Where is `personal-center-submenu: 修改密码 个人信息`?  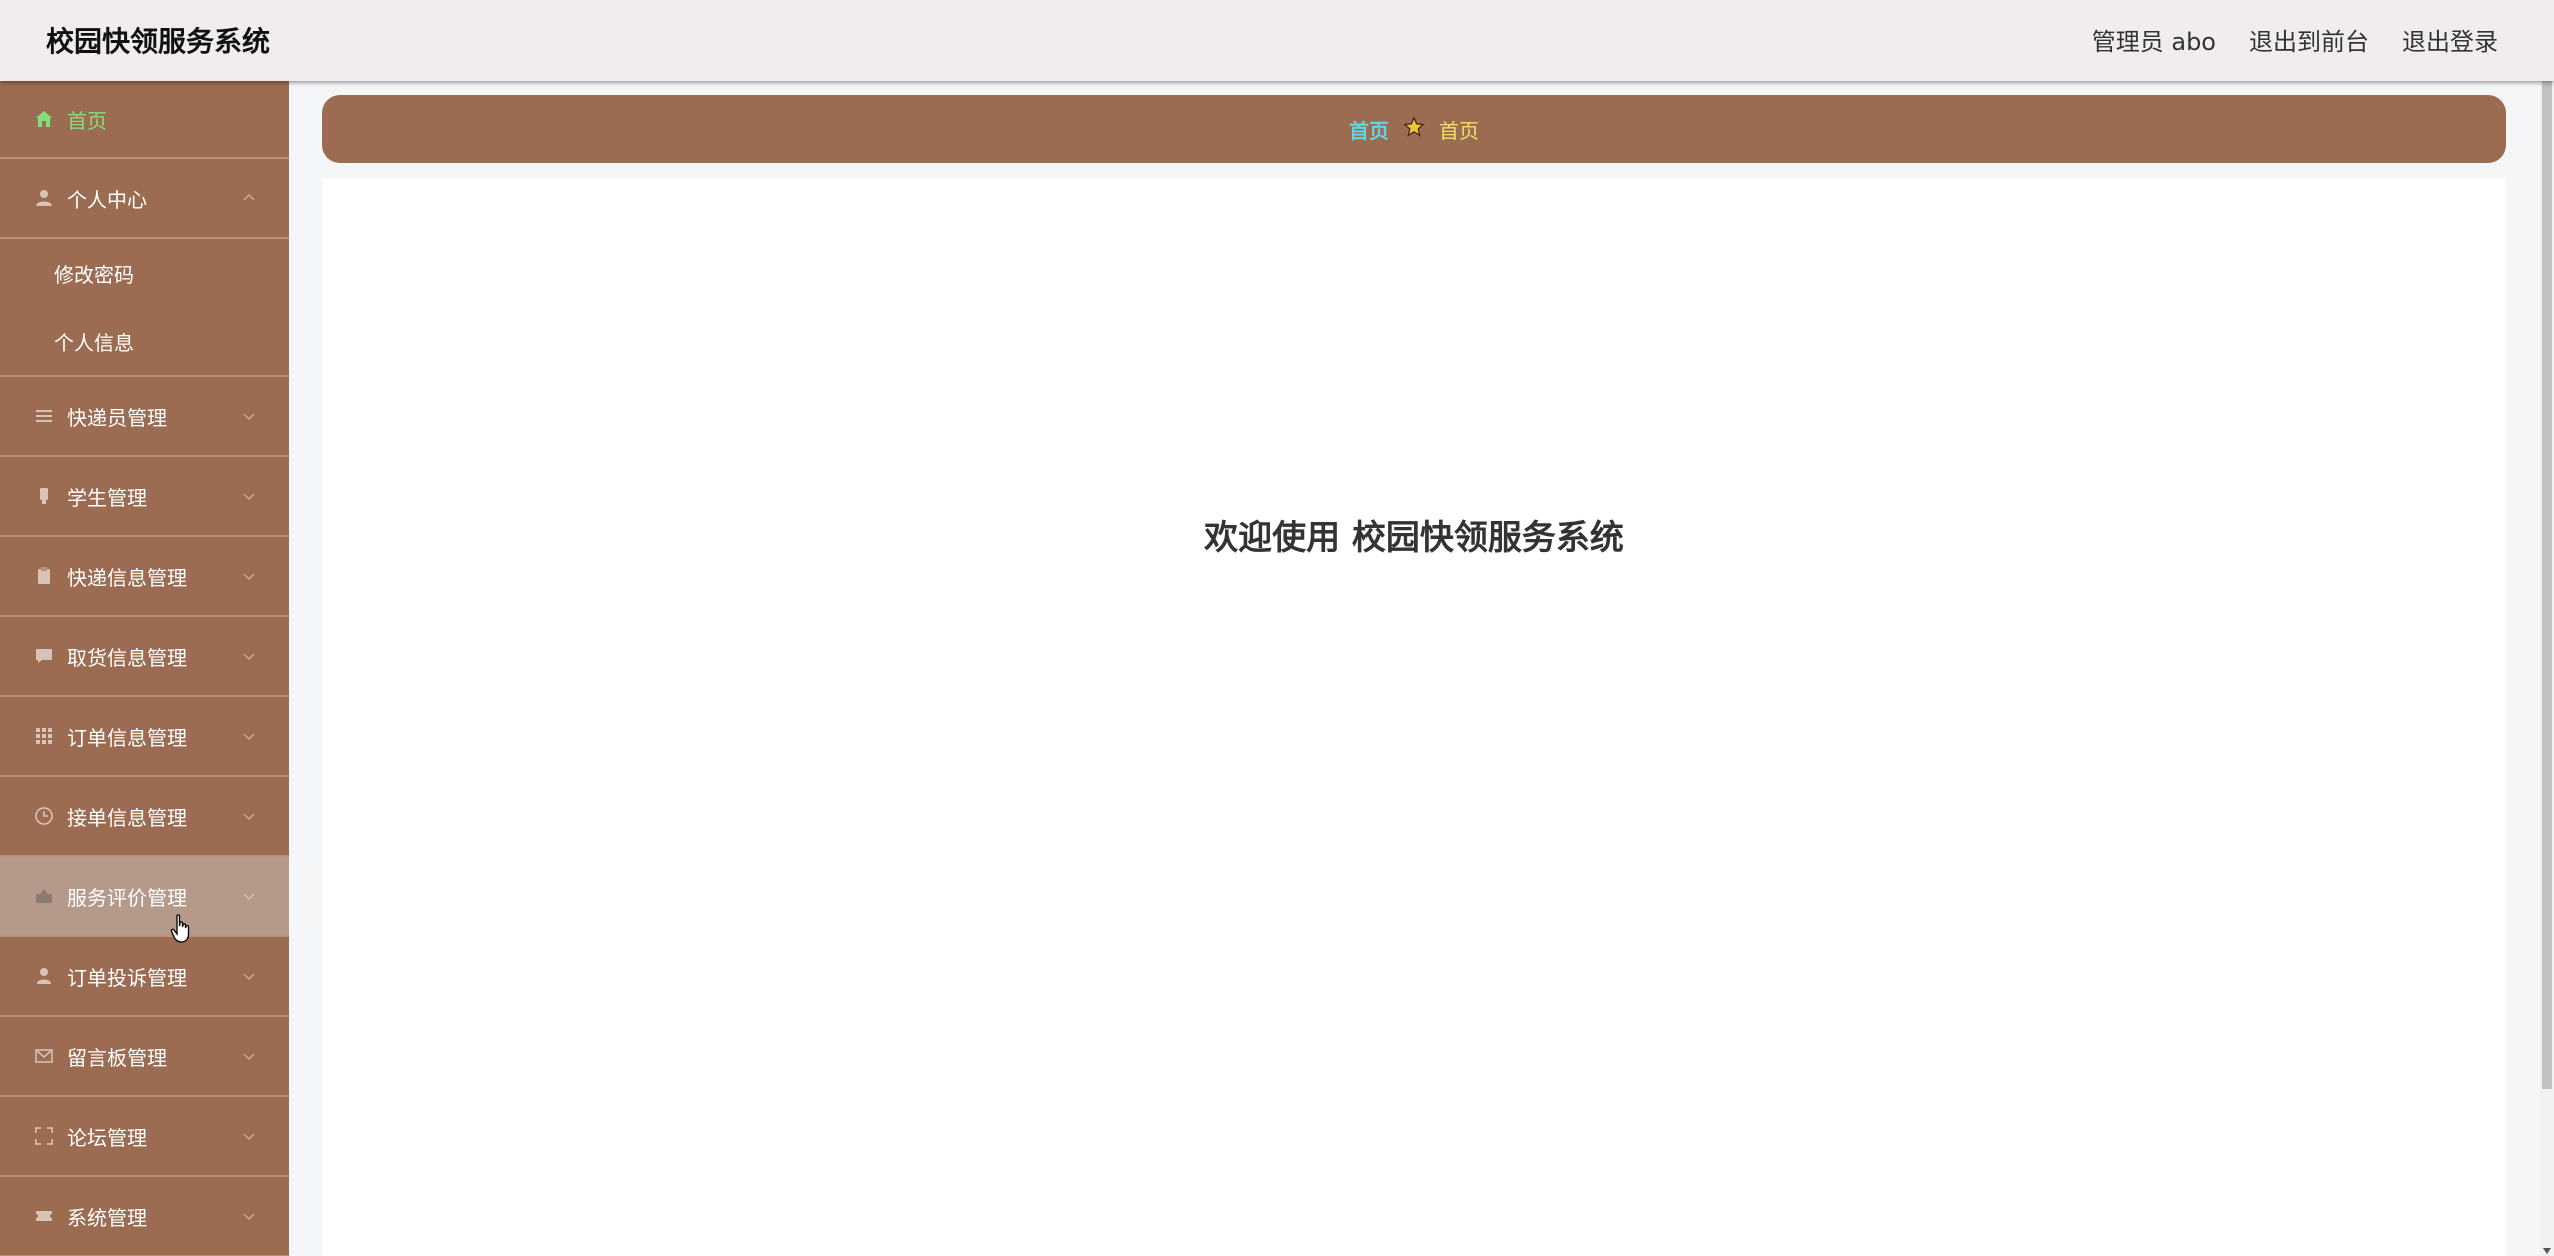
personal-center-submenu: 修改密码 个人信息 is located at coordinates (144, 308).